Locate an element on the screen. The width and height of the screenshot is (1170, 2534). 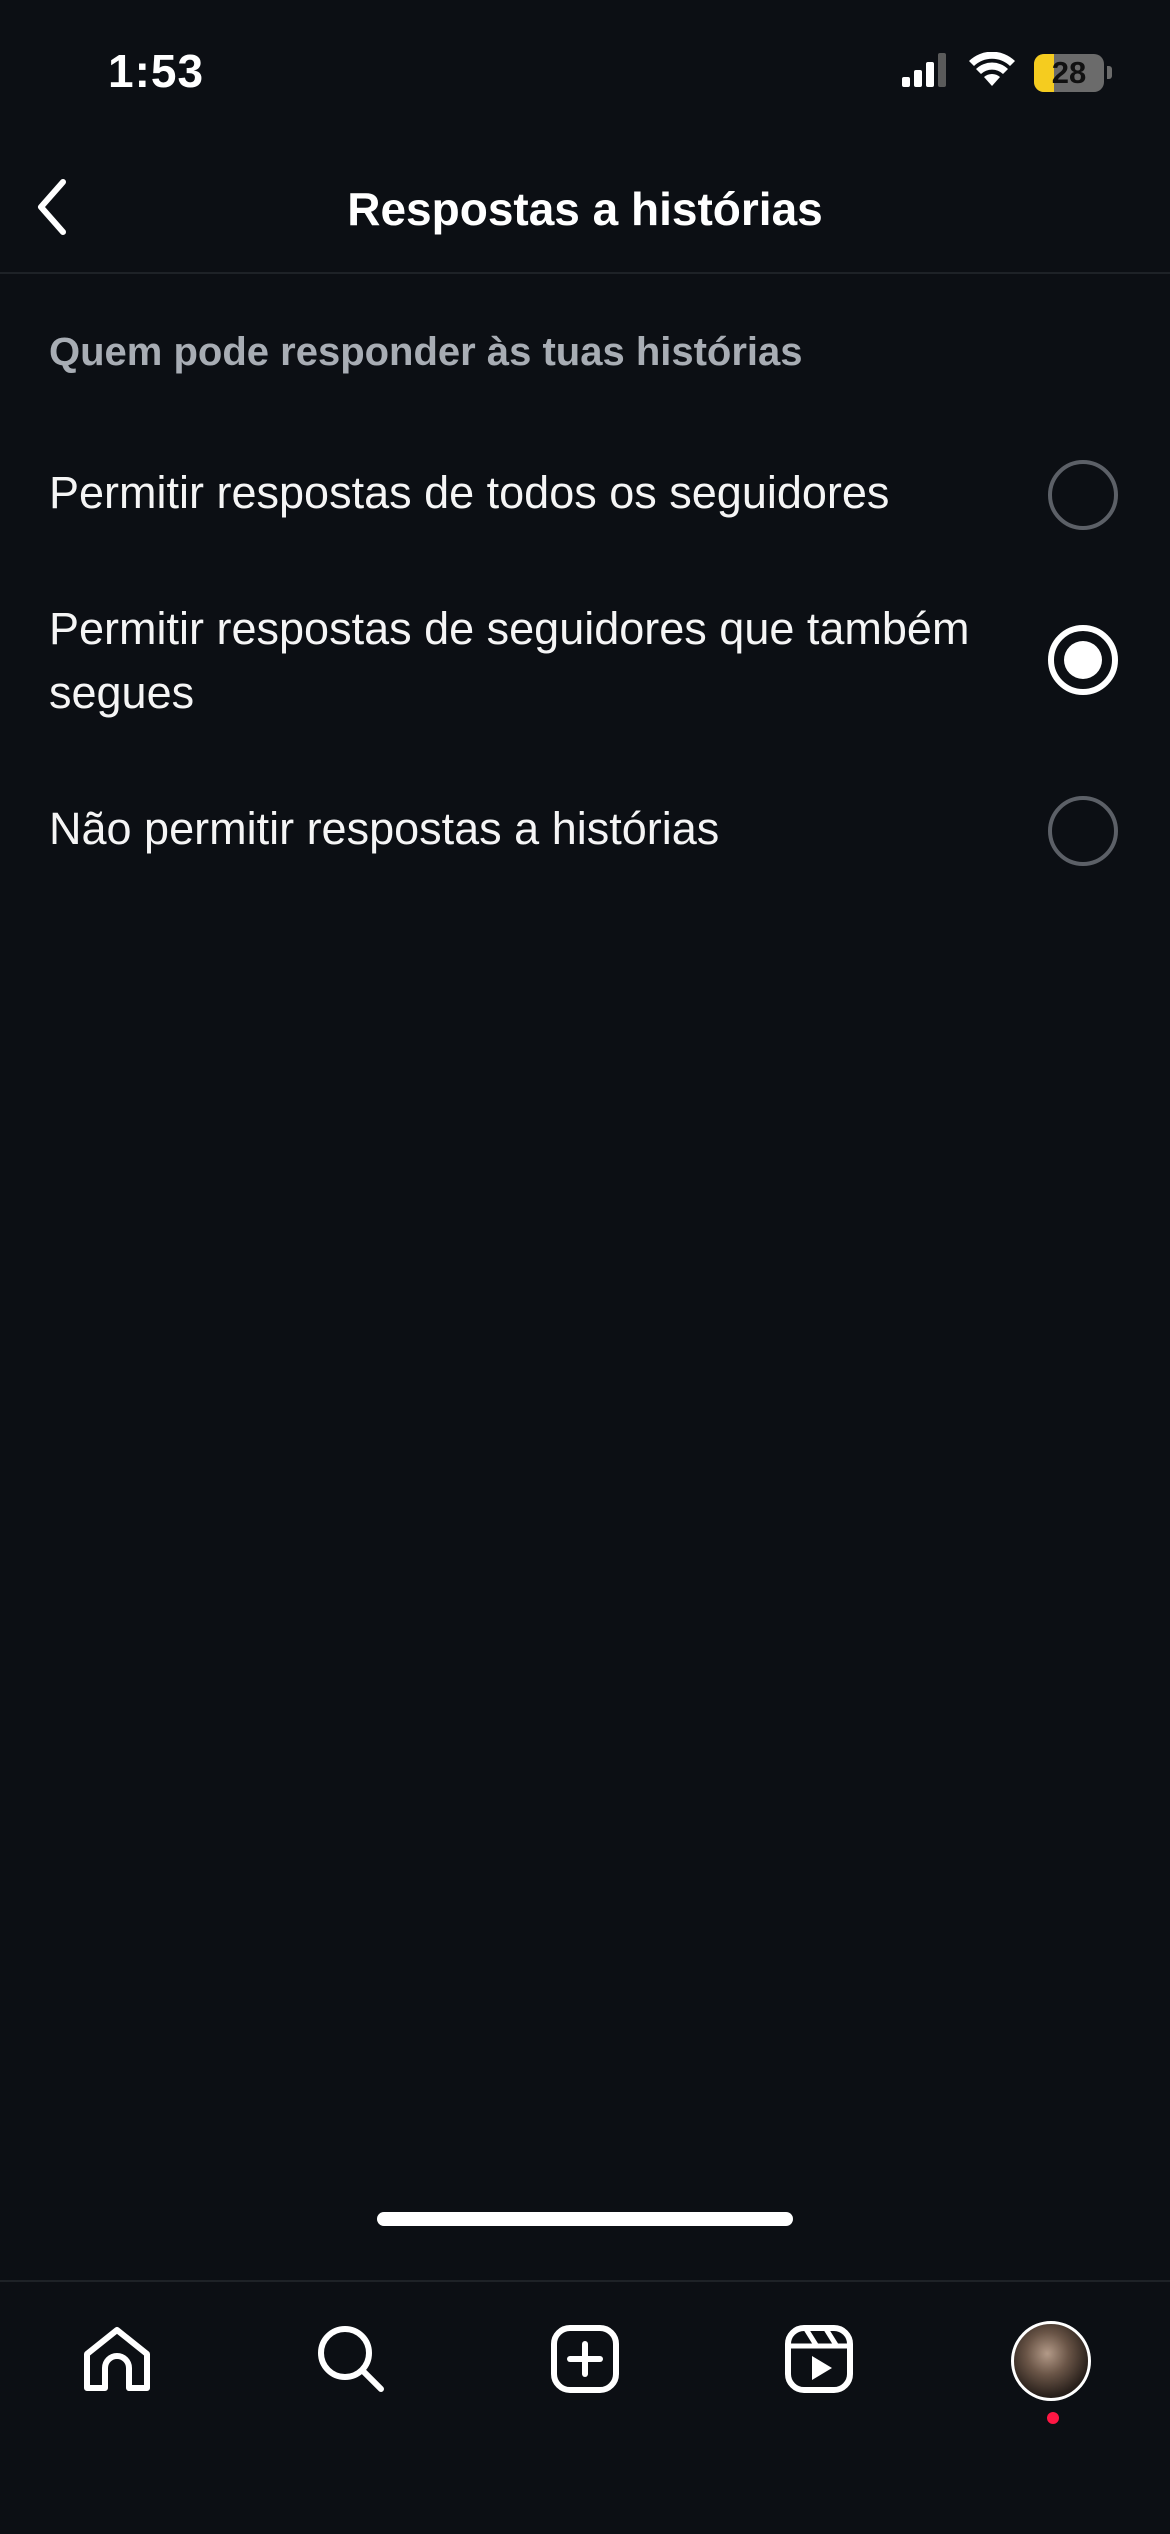
nav-home is located at coordinates (117, 2361).